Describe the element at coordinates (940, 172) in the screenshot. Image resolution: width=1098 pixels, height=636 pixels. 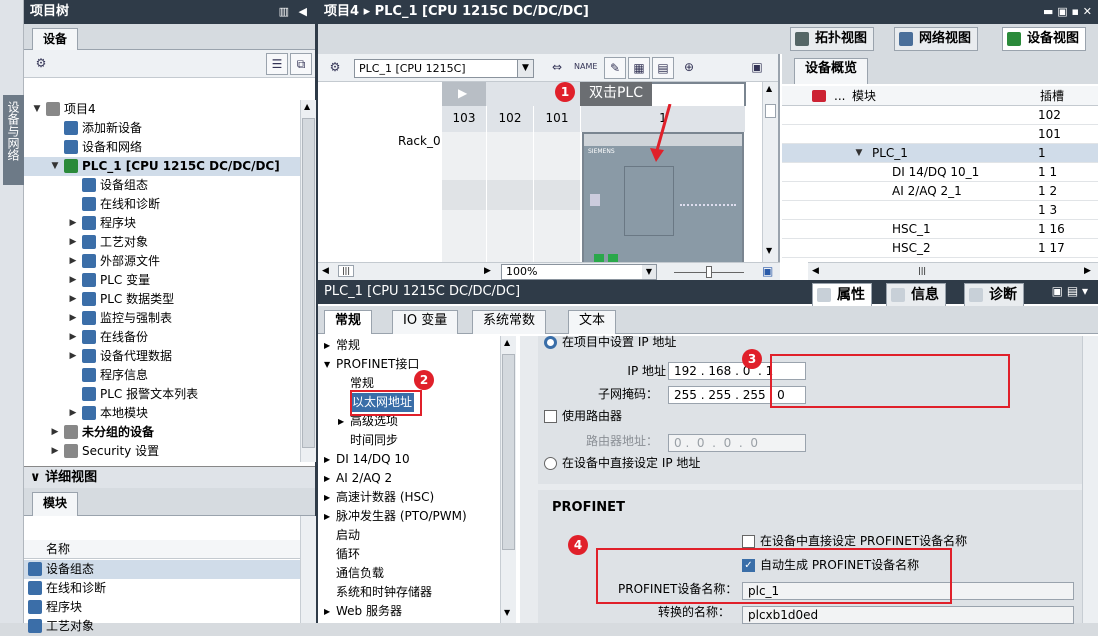
I see `overview-row: DI 14/DQ 10_1 1 1` at that location.